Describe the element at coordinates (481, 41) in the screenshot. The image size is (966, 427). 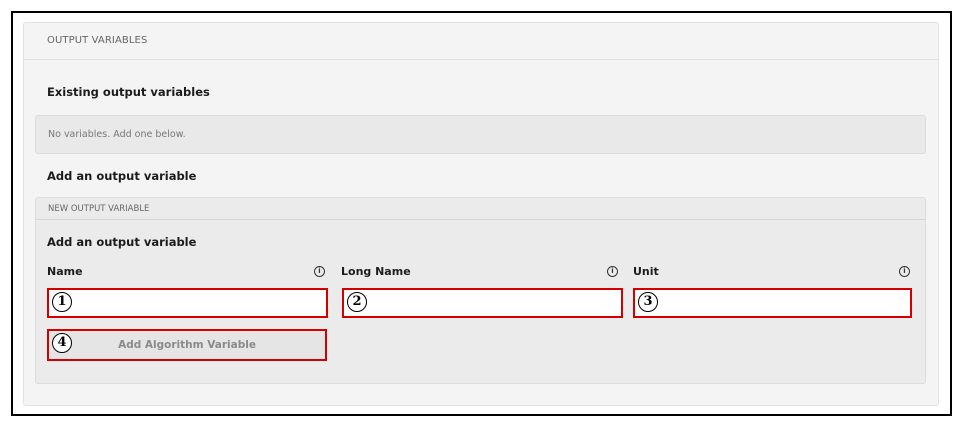
I see `panel-header: OUTPUT VARIABLES` at that location.